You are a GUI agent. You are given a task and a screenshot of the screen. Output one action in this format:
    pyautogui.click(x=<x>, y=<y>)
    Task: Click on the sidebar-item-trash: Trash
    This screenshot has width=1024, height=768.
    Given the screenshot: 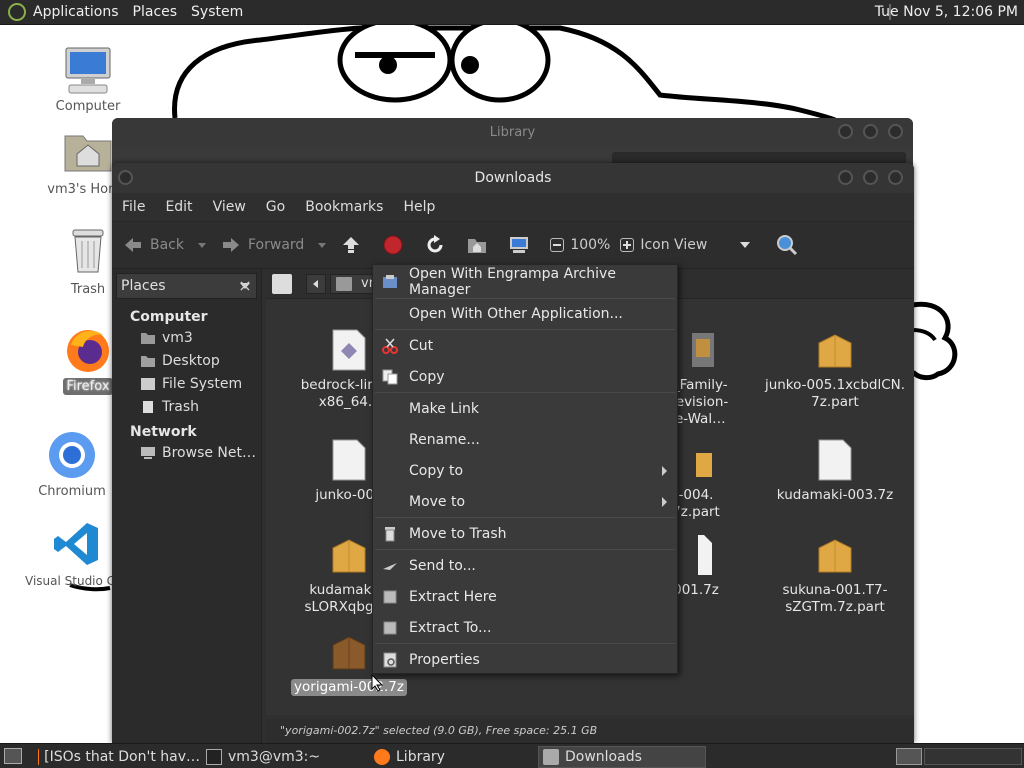 What is the action you would take?
    pyautogui.click(x=186, y=406)
    